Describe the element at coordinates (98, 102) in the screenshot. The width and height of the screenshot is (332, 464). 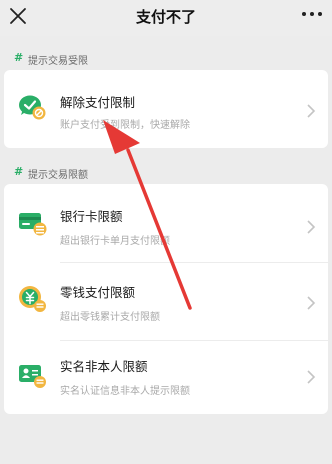
I see `item-title: 解除支付限制` at that location.